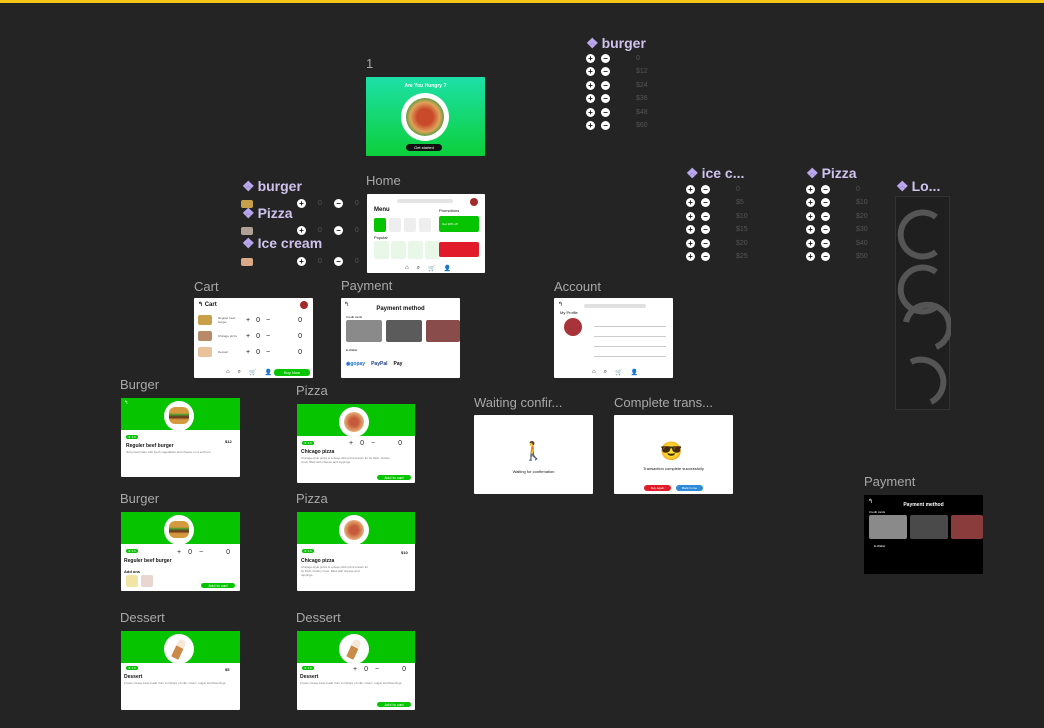 The width and height of the screenshot is (1044, 728). I want to click on component-label-burger-left: ❖ burger, so click(272, 186).